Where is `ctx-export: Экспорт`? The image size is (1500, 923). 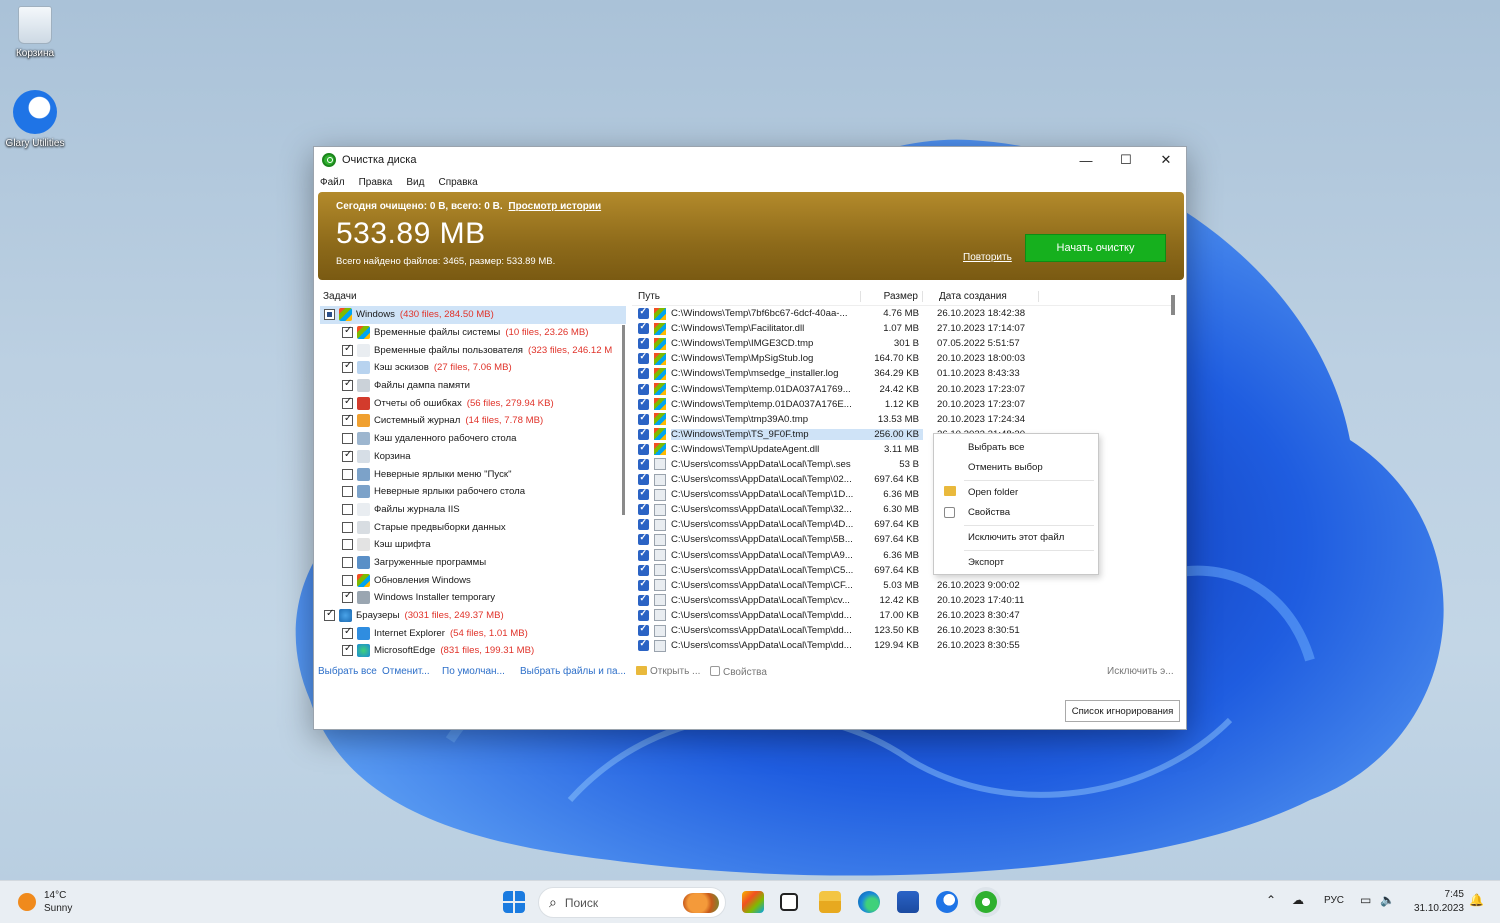
ctx-export: Экспорт is located at coordinates (986, 562).